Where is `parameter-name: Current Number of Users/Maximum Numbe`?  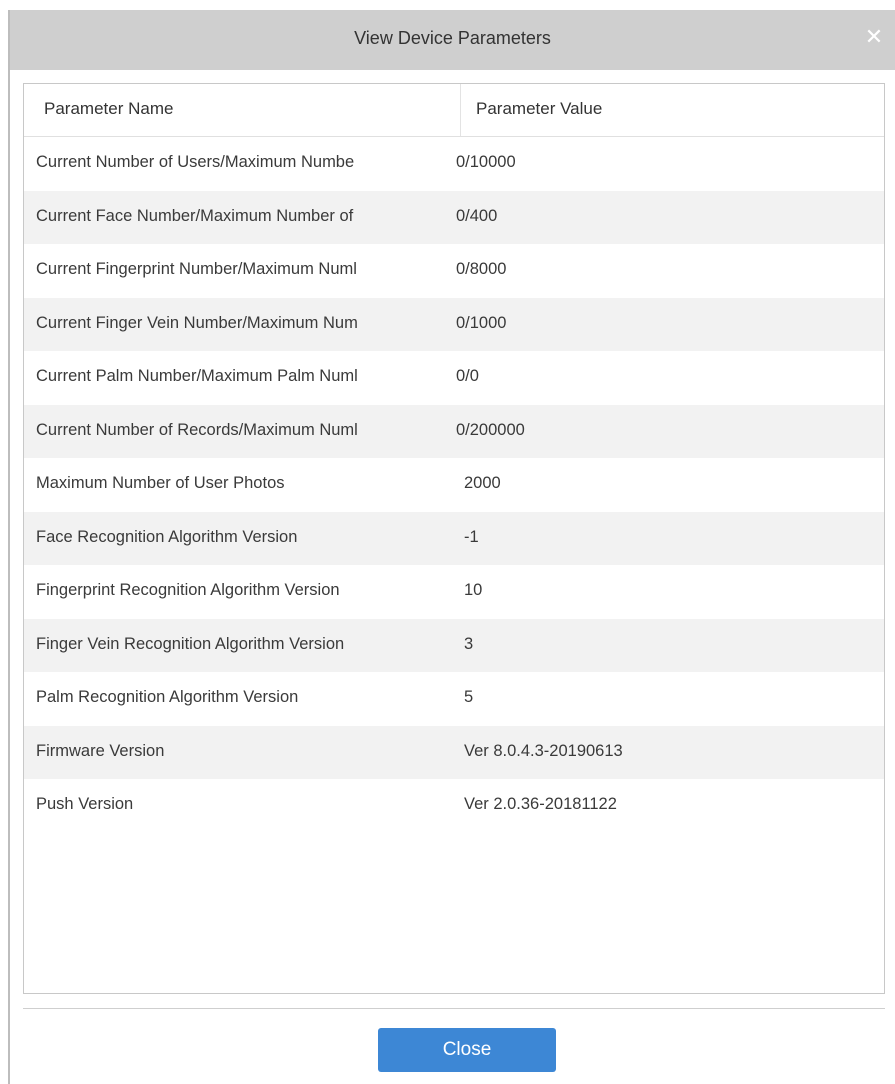 parameter-name: Current Number of Users/Maximum Numbe is located at coordinates (195, 162).